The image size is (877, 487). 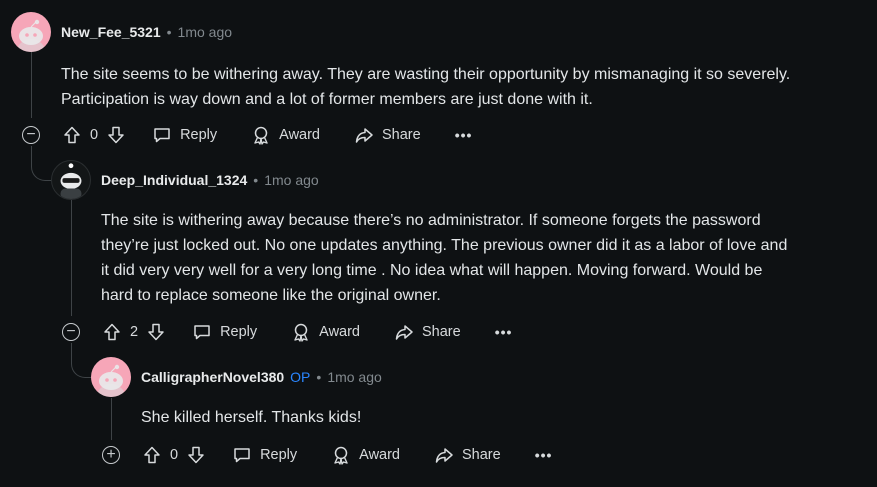 I want to click on comment-actions: − 2 Reply Award Share •••, so click(x=287, y=332).